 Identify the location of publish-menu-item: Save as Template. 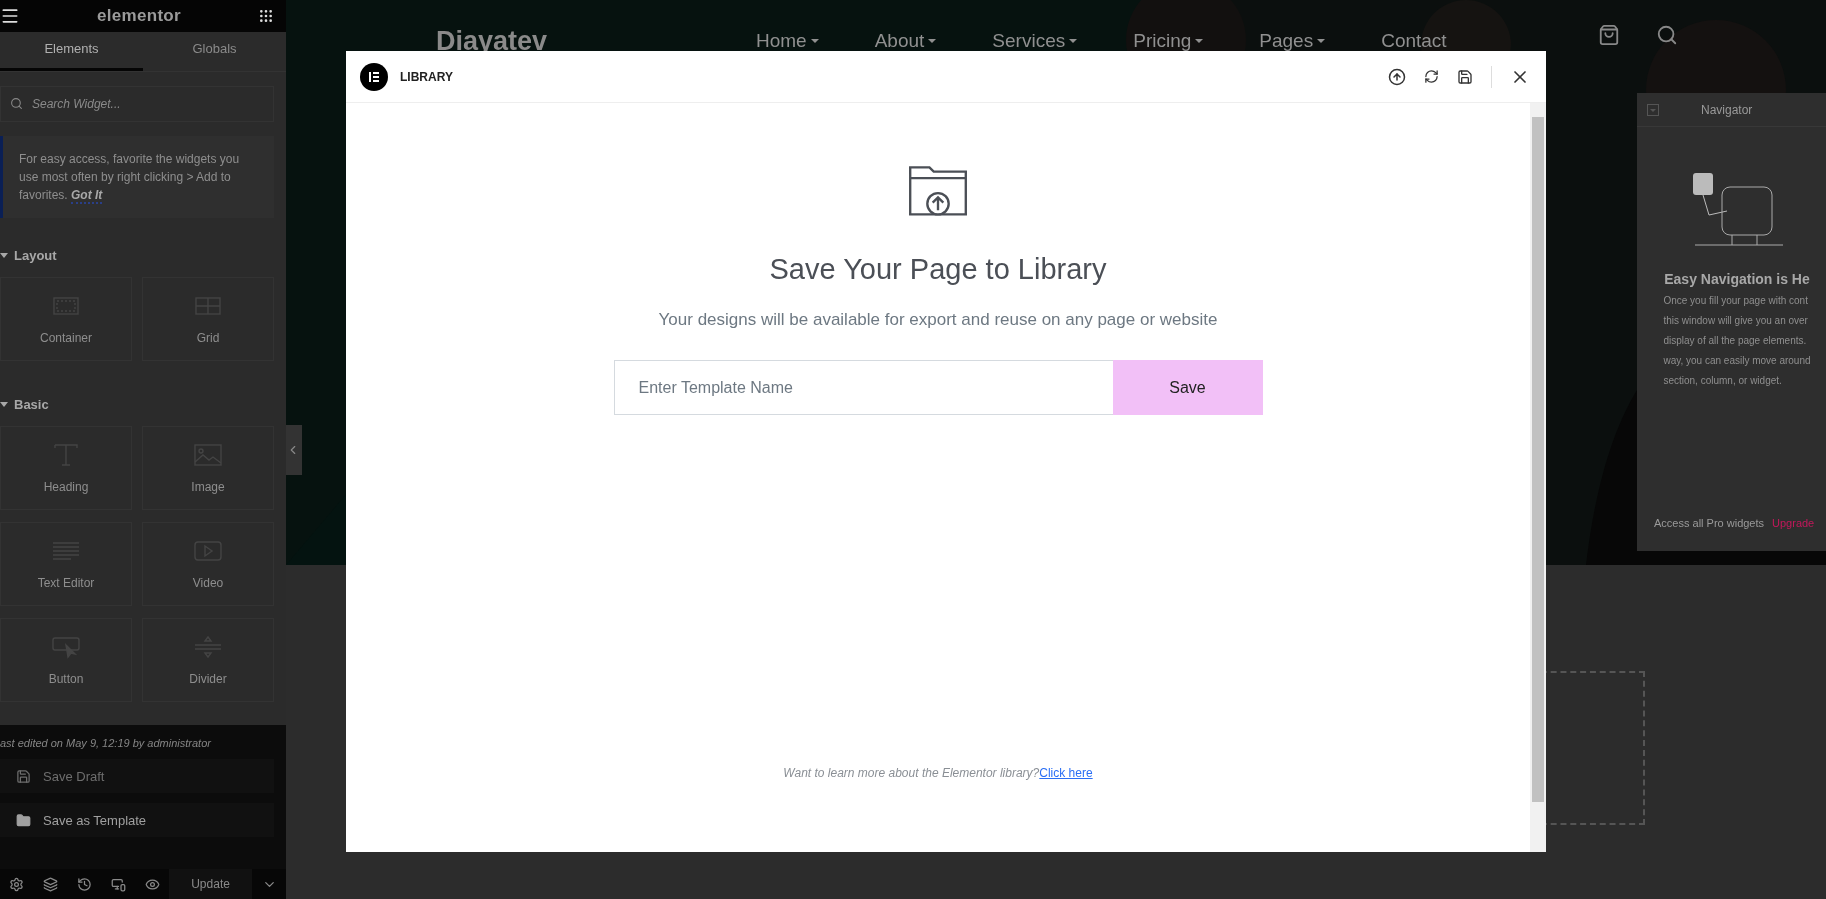
(137, 820).